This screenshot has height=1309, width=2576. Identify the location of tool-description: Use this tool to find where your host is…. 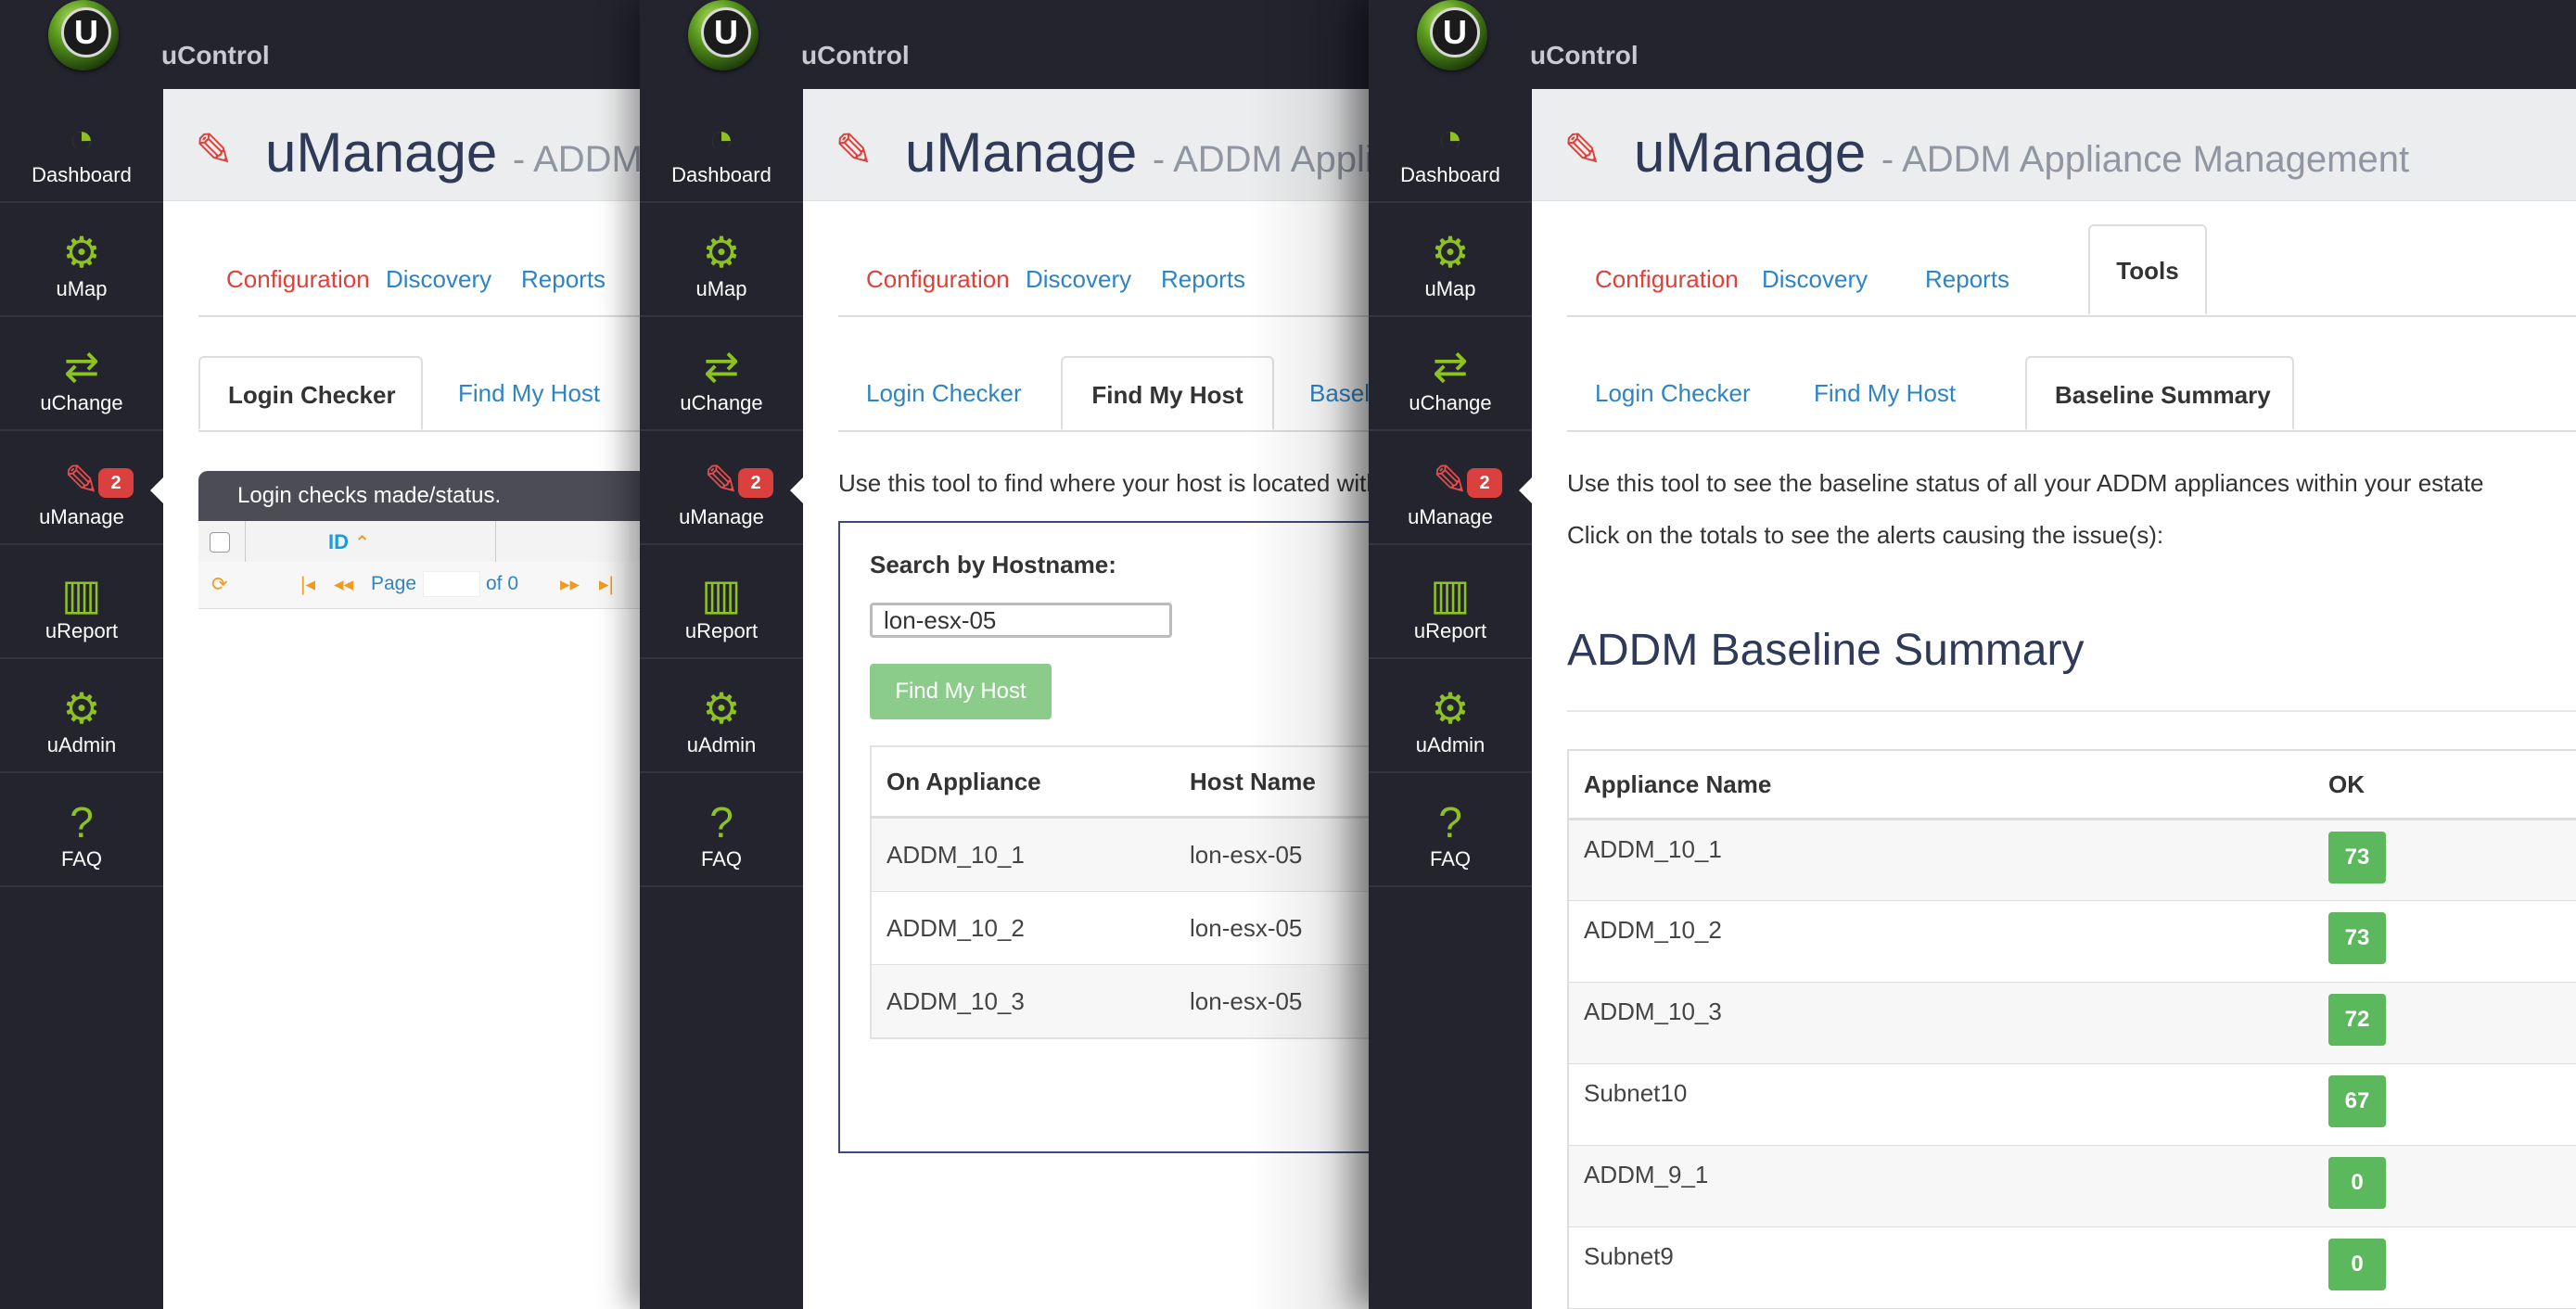
(1103, 483).